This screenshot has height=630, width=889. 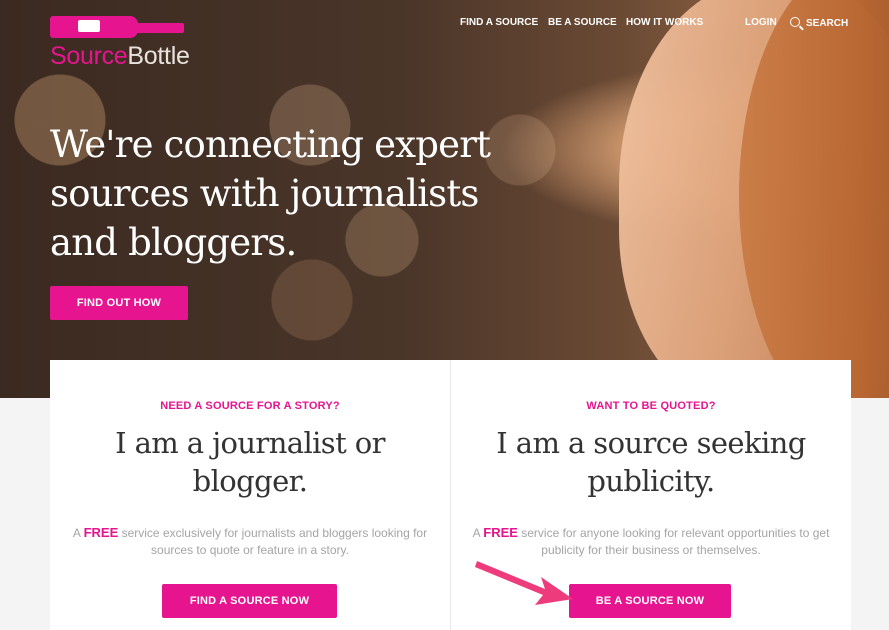 I want to click on nav-search: SEARCH, so click(x=819, y=23).